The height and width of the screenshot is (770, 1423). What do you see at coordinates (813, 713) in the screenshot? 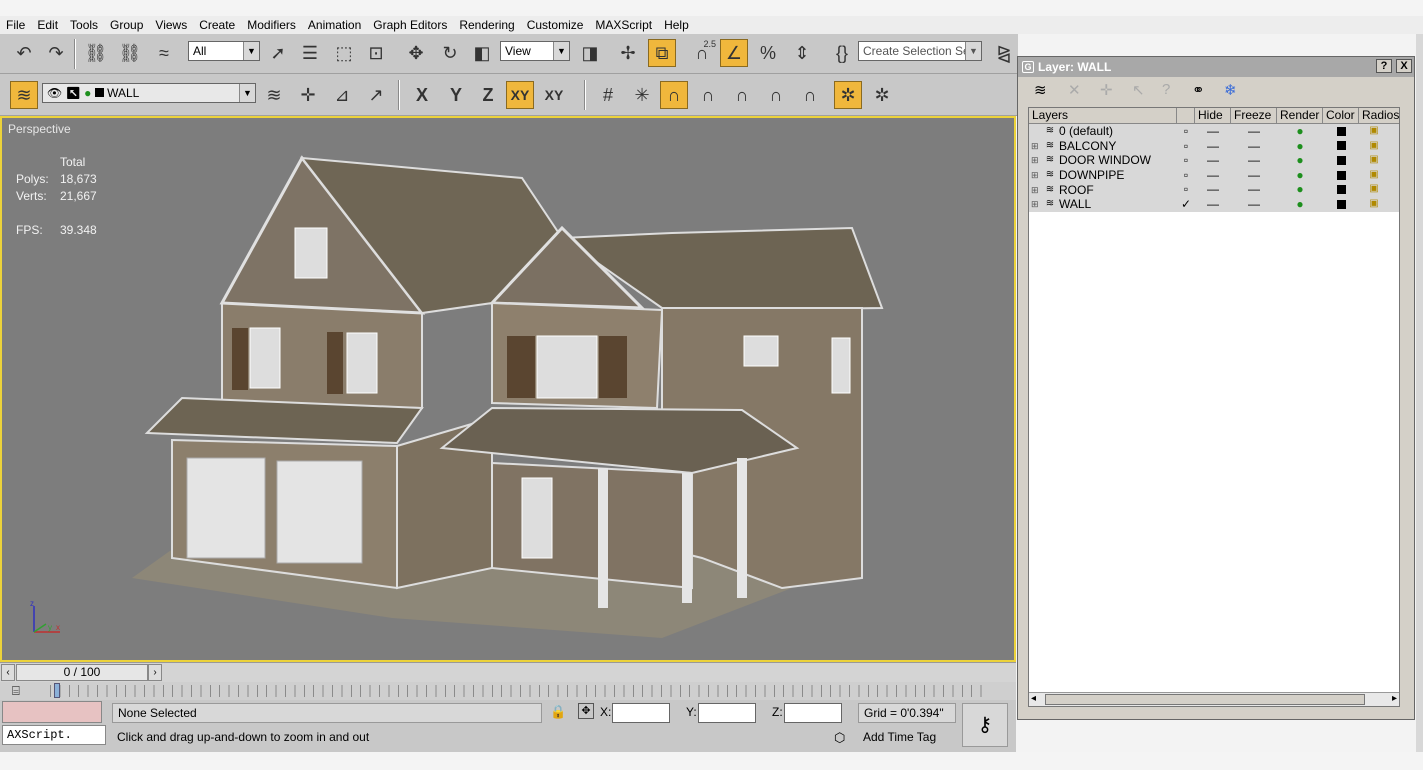
I see `z-coordinate-input` at bounding box center [813, 713].